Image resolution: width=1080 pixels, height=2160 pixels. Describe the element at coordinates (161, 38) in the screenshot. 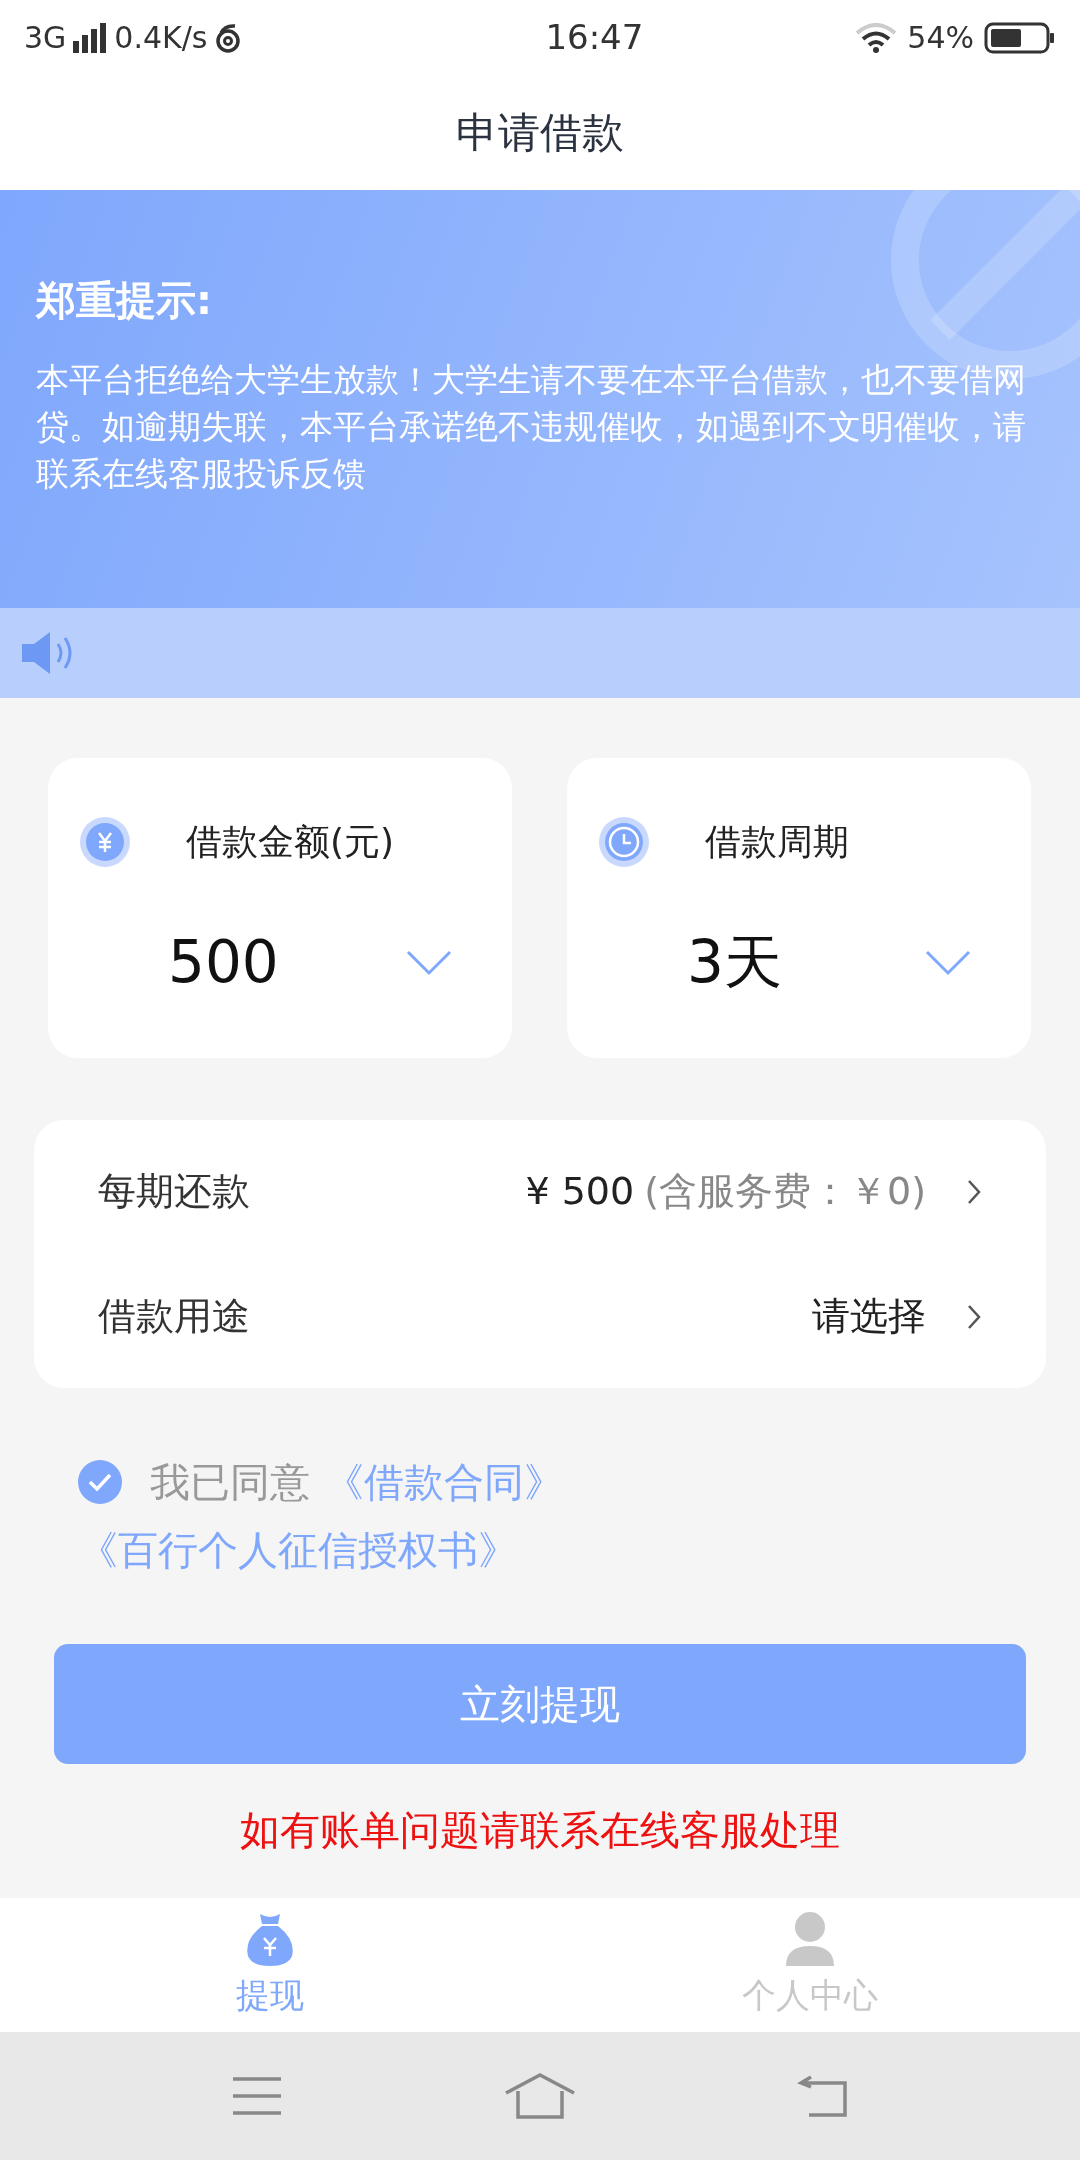

I see `network-speed: 0.4K/s` at that location.